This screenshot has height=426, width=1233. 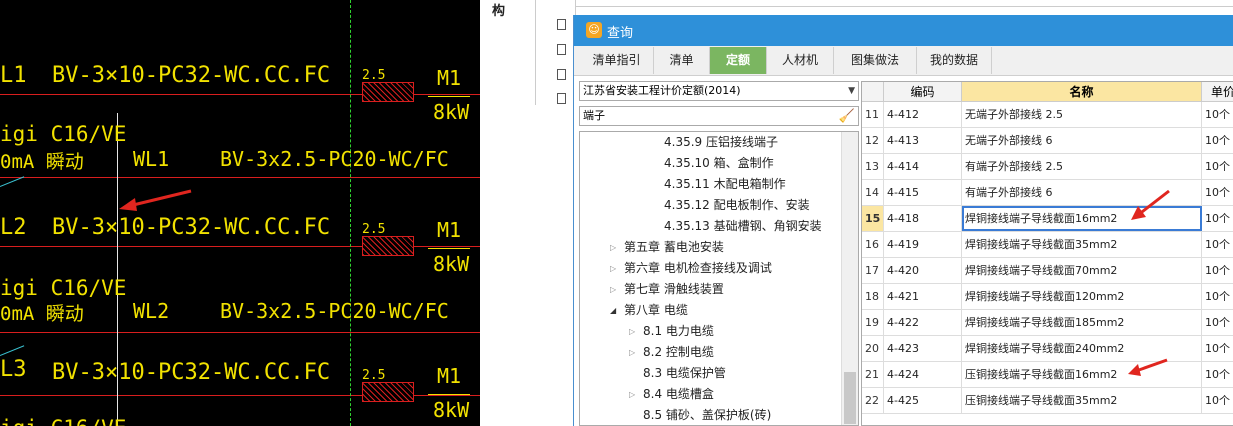 I want to click on table-row: 20 4-423 焊铜接线端子导线截面240mm2 10个, so click(x=1047, y=349).